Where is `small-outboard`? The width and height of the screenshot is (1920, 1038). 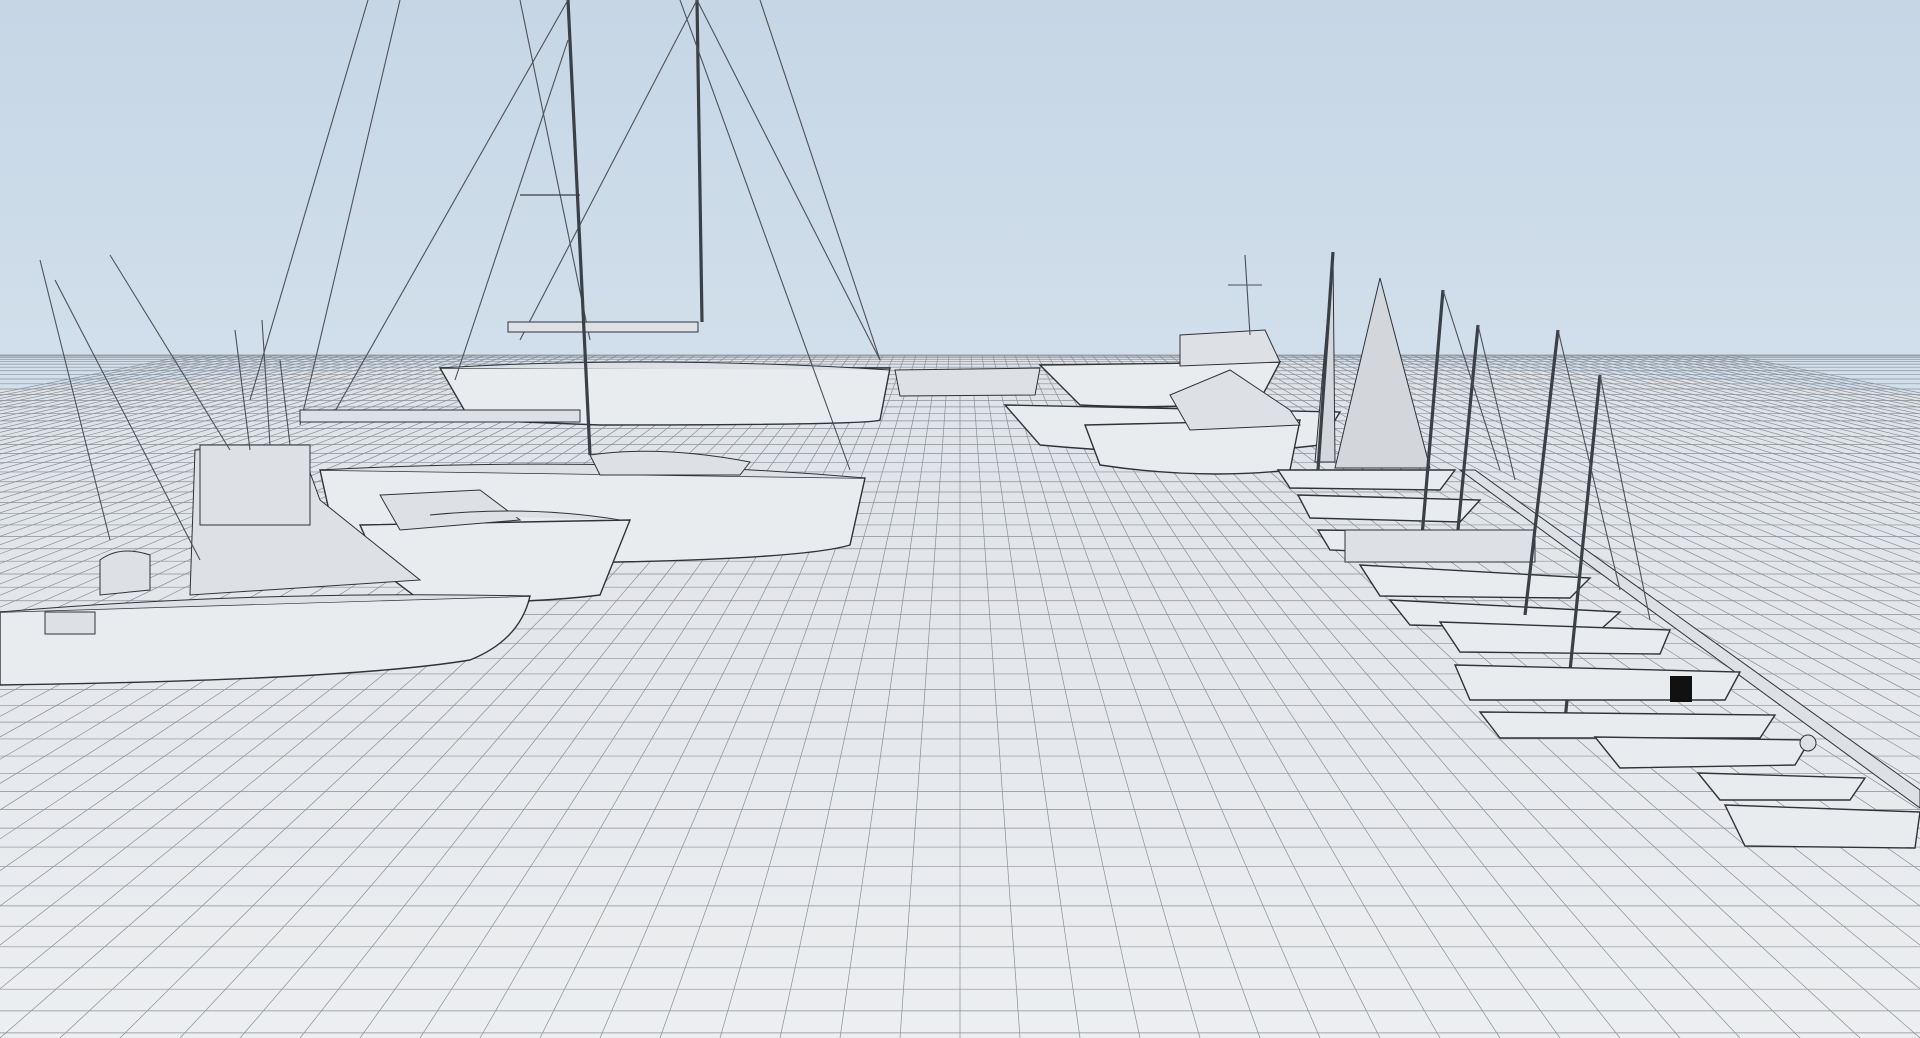 small-outboard is located at coordinates (1705, 751).